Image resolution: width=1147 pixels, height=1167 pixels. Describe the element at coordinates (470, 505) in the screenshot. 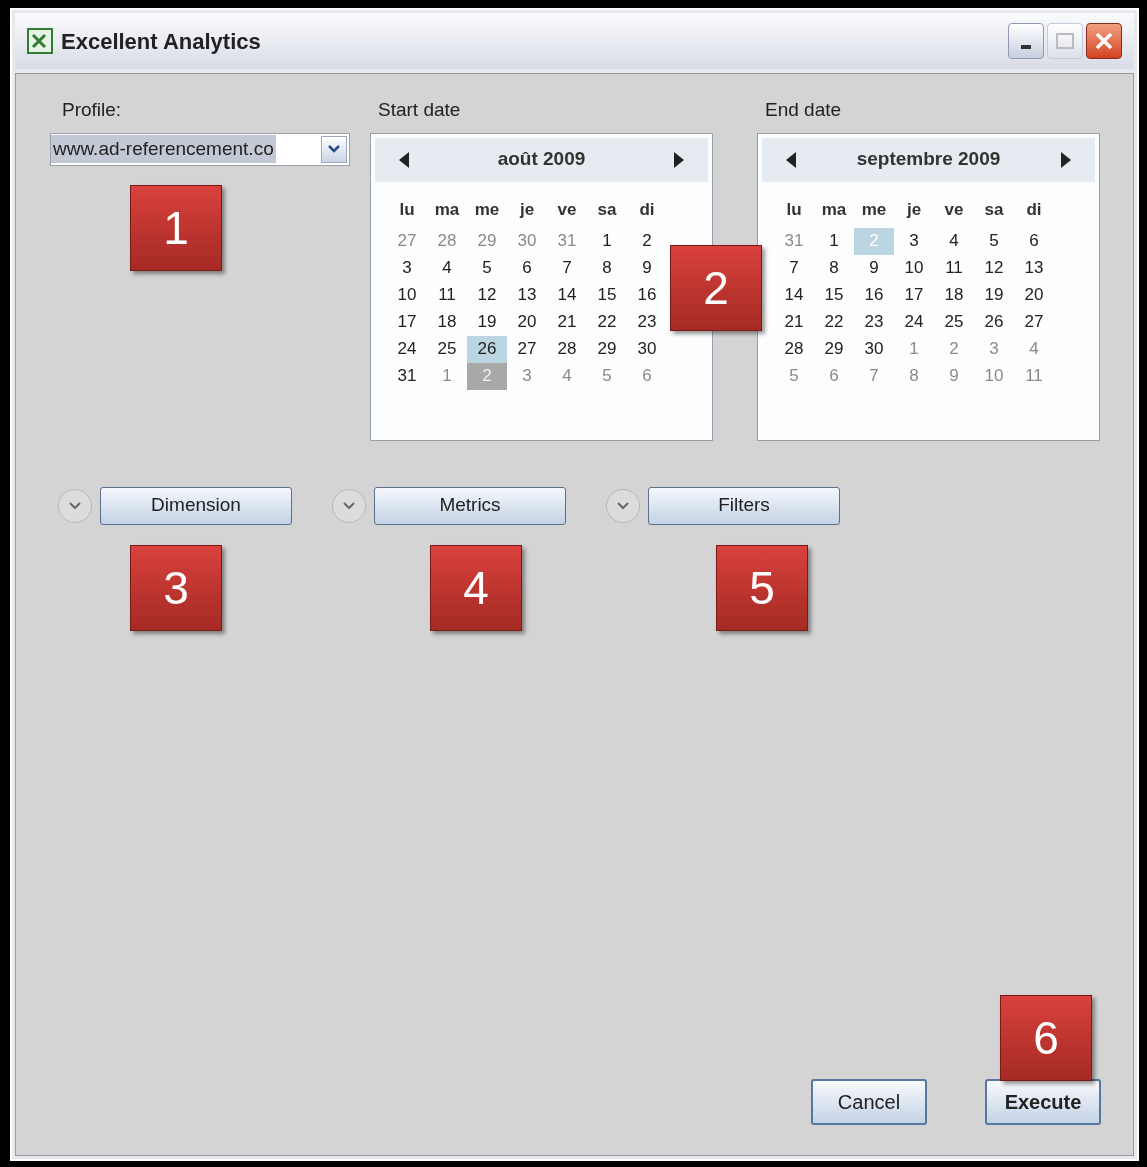

I see `section-button: Metrics` at that location.